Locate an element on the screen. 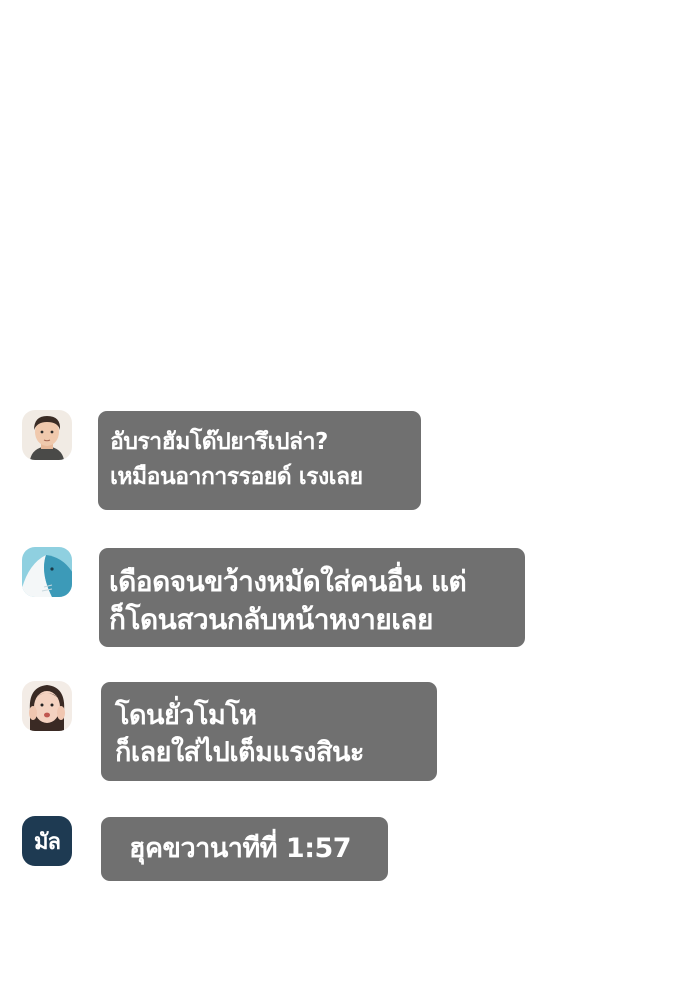  message-line: ก็โดนสวนกลับหน้าหงายเลย is located at coordinates (271, 619).